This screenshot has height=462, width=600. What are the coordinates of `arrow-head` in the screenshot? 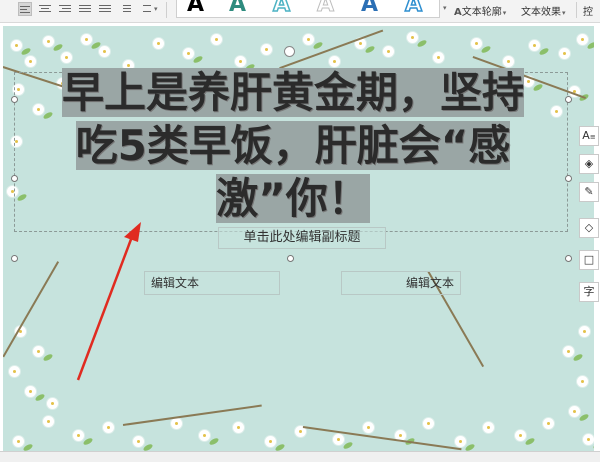 It's located at (132, 232).